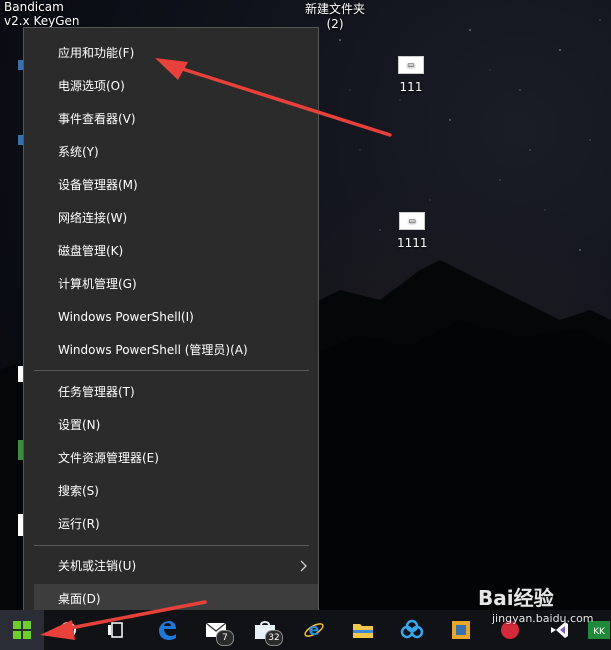  Describe the element at coordinates (176, 524) in the screenshot. I see `menu-item-run: 运行(R)` at that location.